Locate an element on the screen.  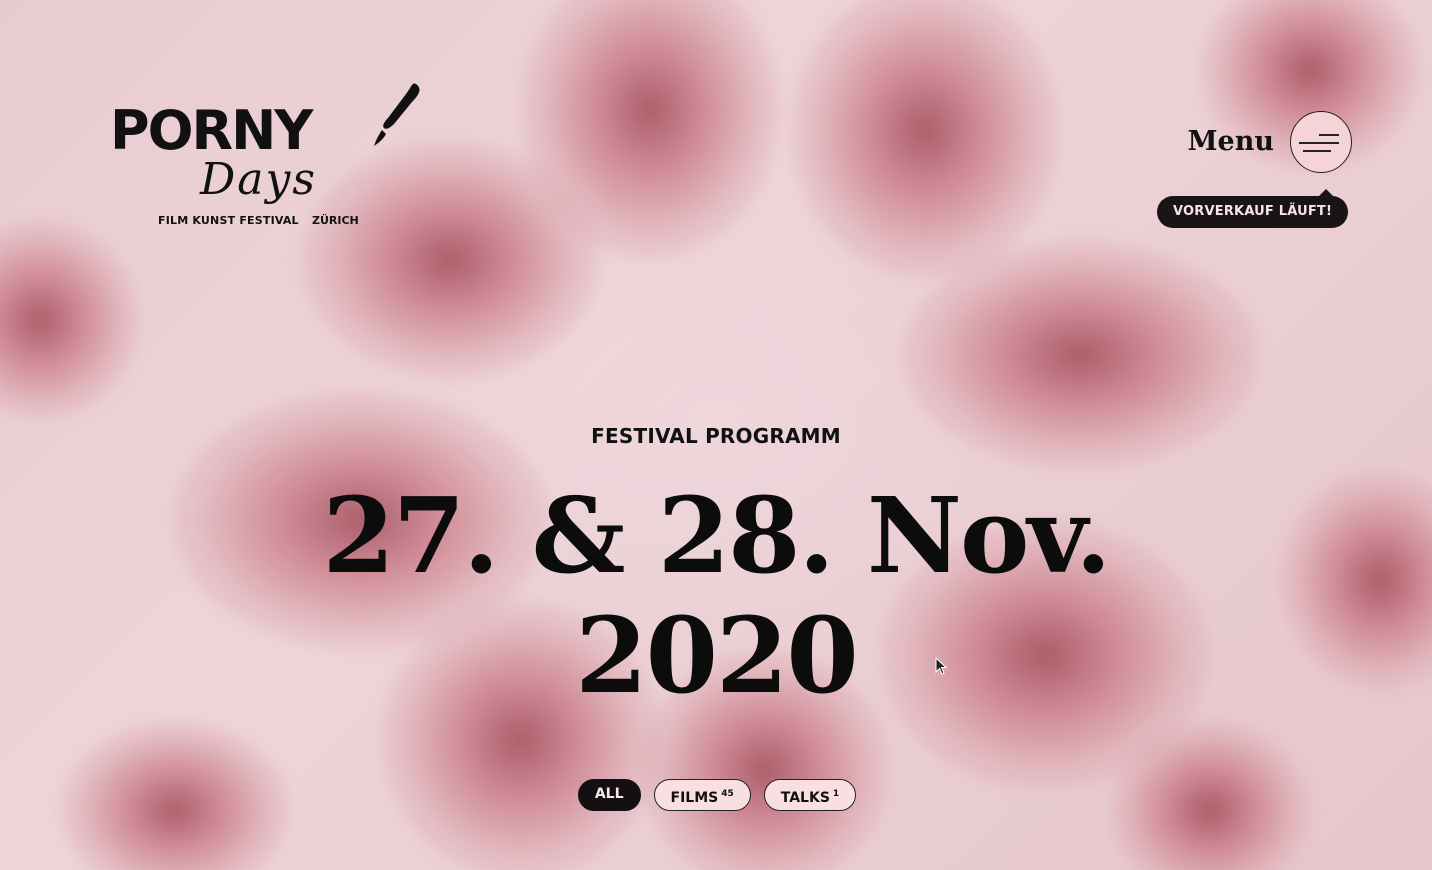
filter-label: ALL is located at coordinates (609, 794).